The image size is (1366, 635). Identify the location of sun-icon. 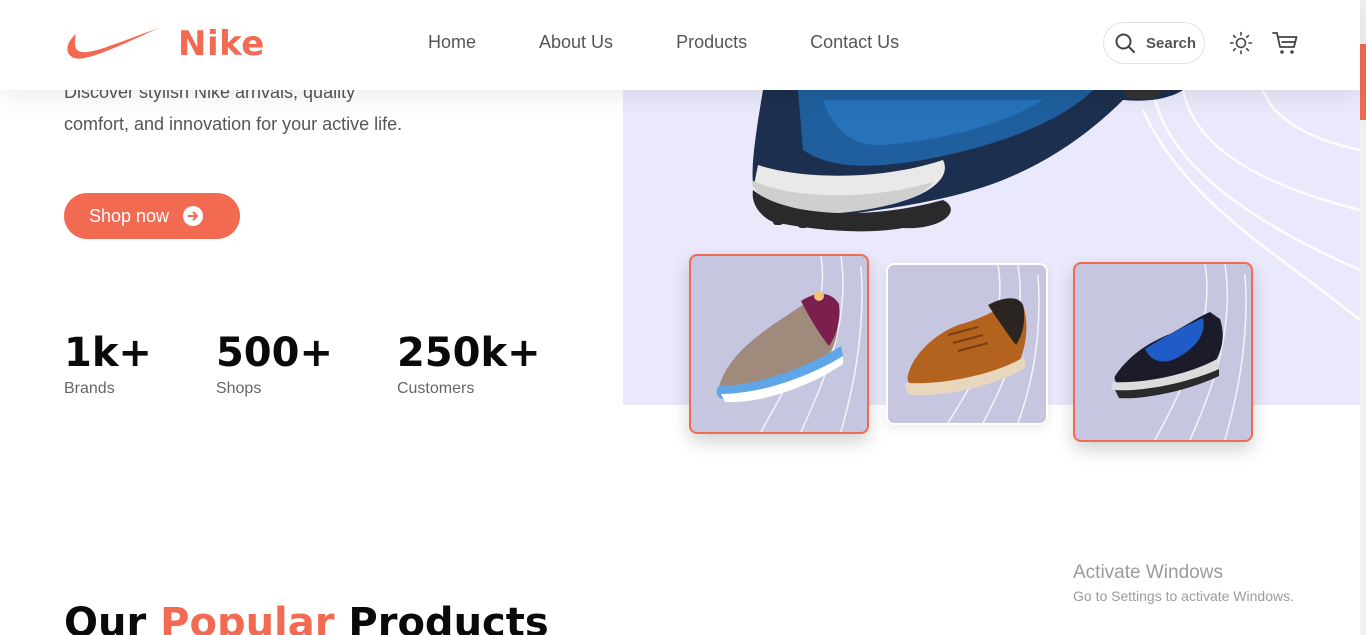
(1241, 43).